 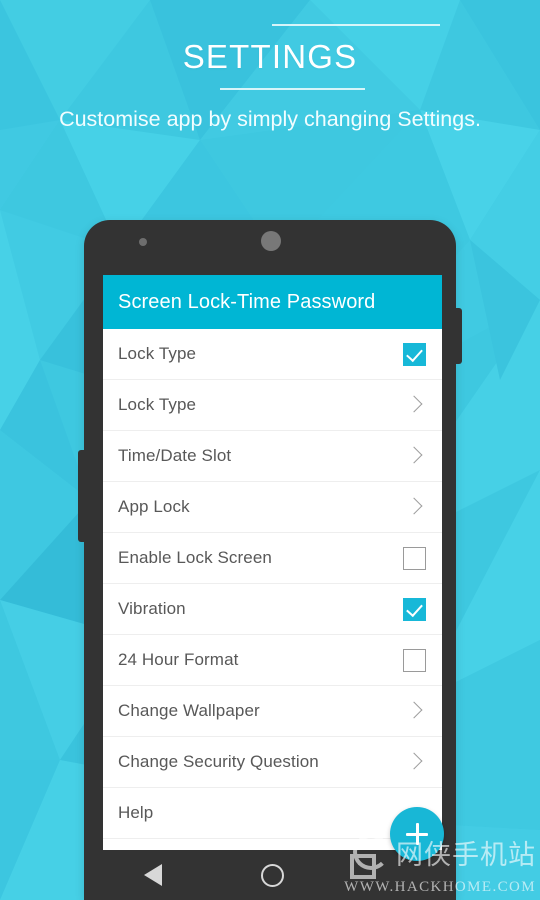 I want to click on settings-row-label: Enable Lock Screen, so click(x=195, y=557).